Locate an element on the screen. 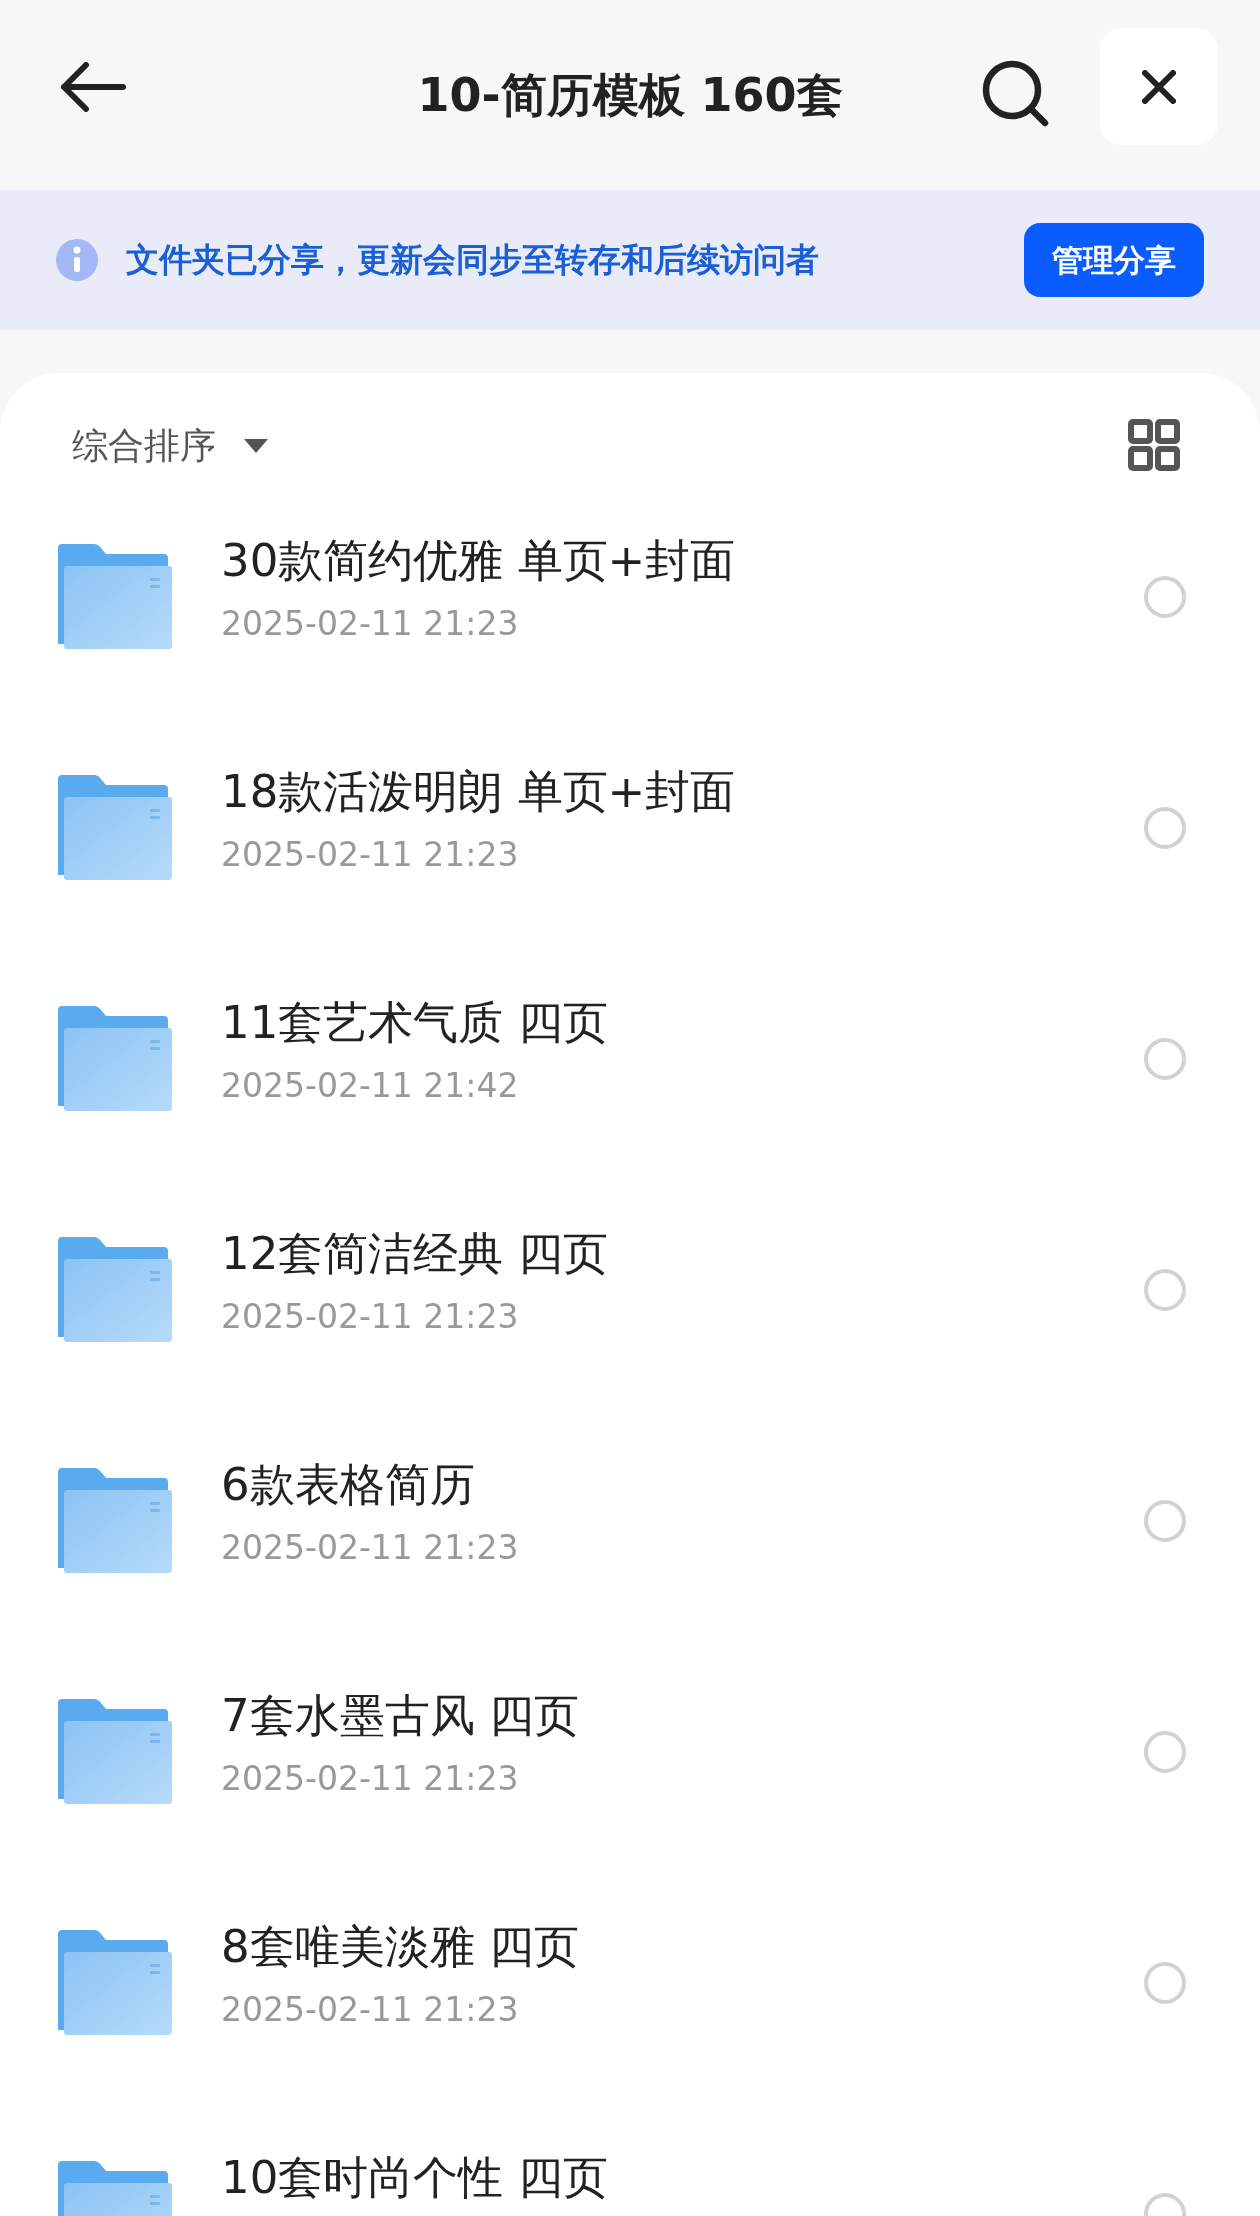 The height and width of the screenshot is (2216, 1260). folder-name: 8套唯美淡雅 四页 is located at coordinates (400, 1946).